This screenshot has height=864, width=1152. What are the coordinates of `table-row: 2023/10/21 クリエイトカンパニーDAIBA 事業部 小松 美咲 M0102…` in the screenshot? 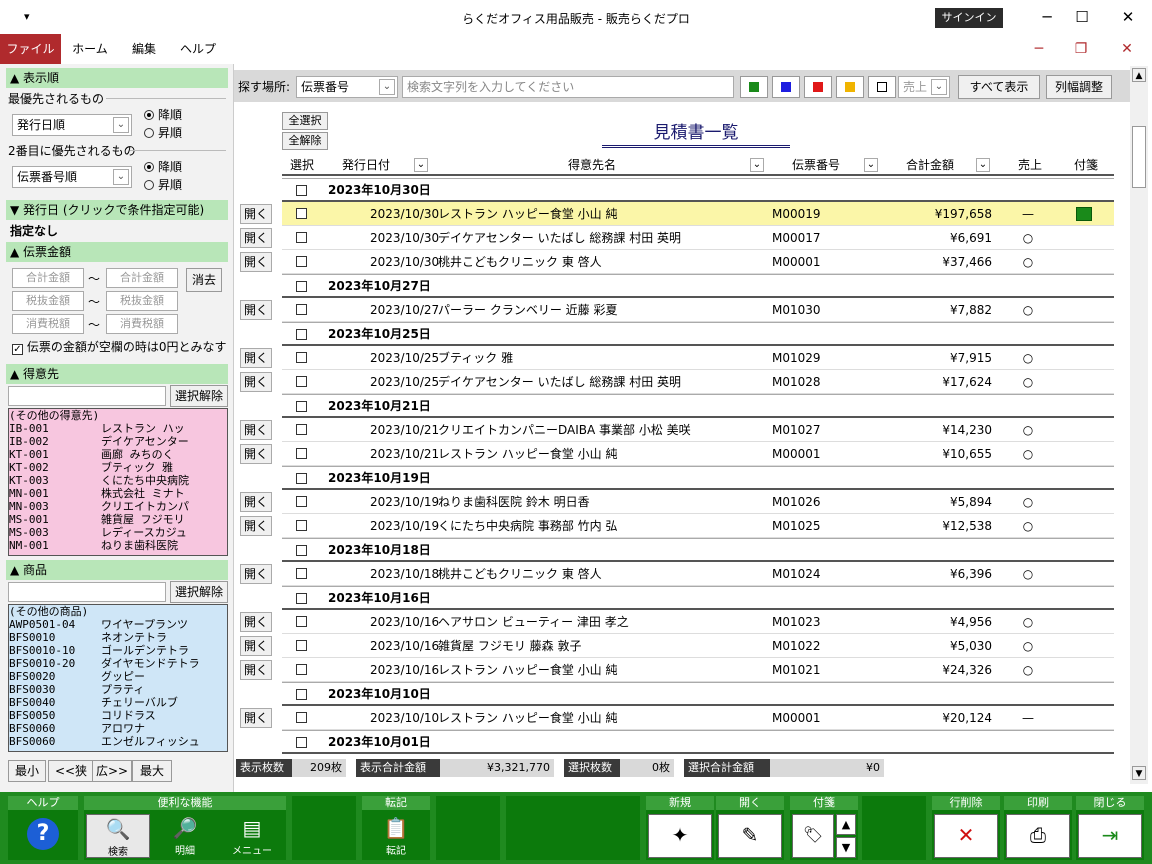 It's located at (698, 430).